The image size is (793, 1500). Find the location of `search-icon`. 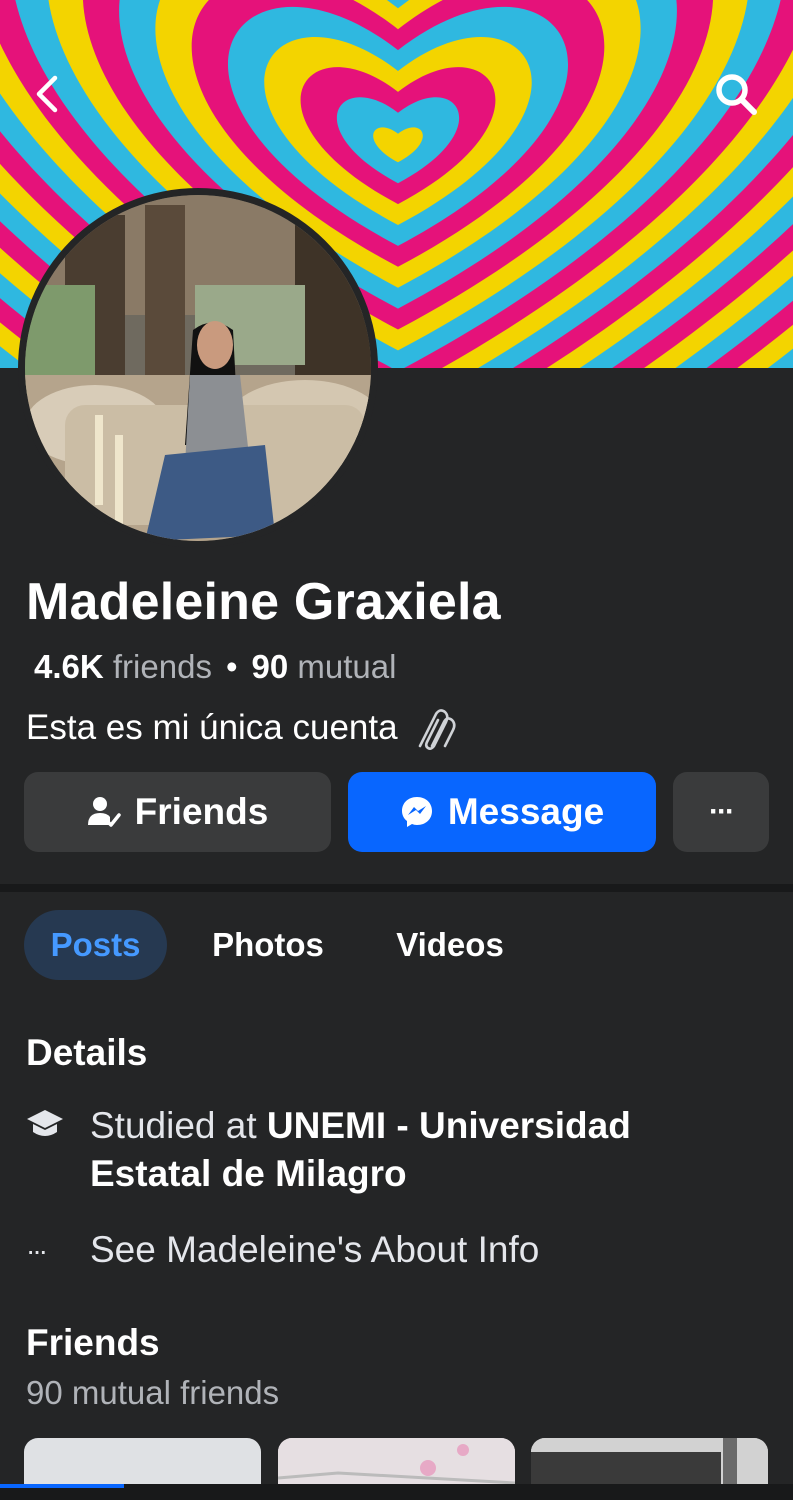

search-icon is located at coordinates (736, 94).